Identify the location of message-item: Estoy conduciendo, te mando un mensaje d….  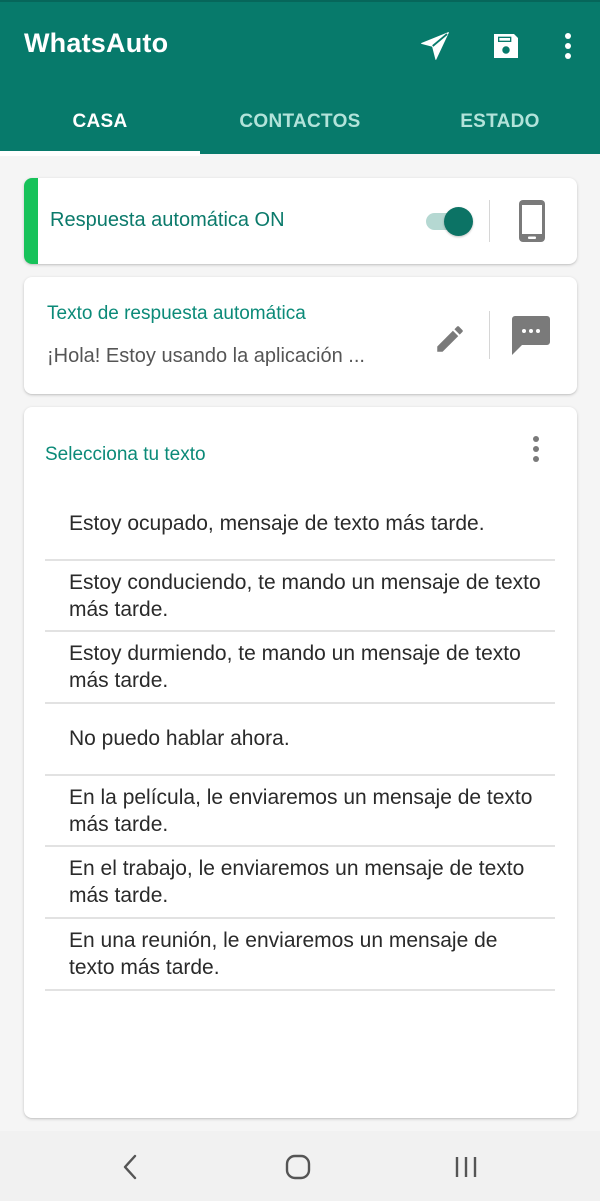
(300, 597).